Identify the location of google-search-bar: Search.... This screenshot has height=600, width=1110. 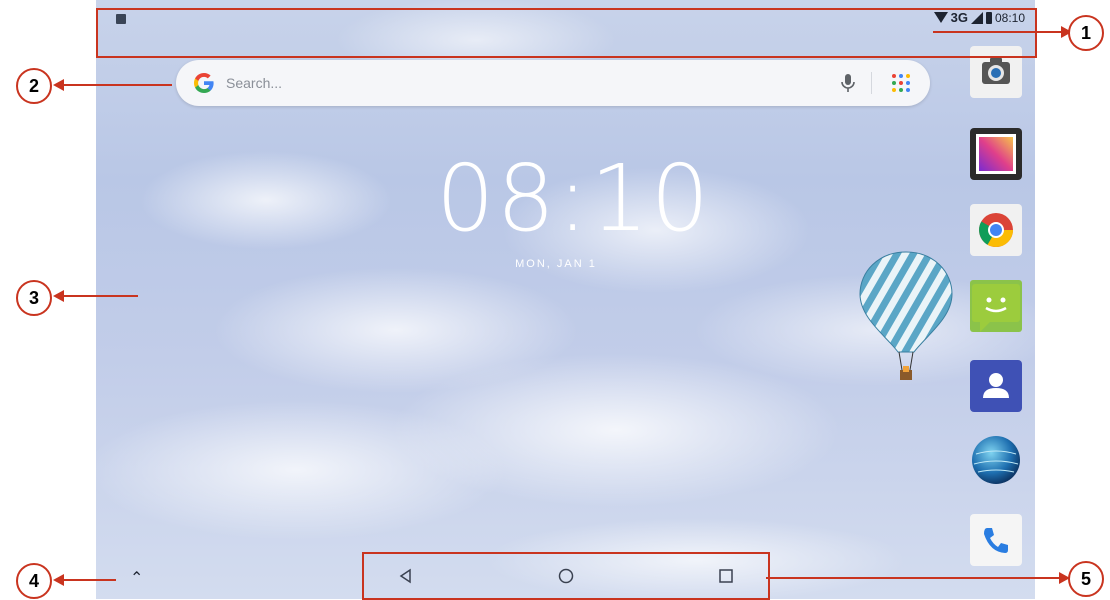
(553, 83).